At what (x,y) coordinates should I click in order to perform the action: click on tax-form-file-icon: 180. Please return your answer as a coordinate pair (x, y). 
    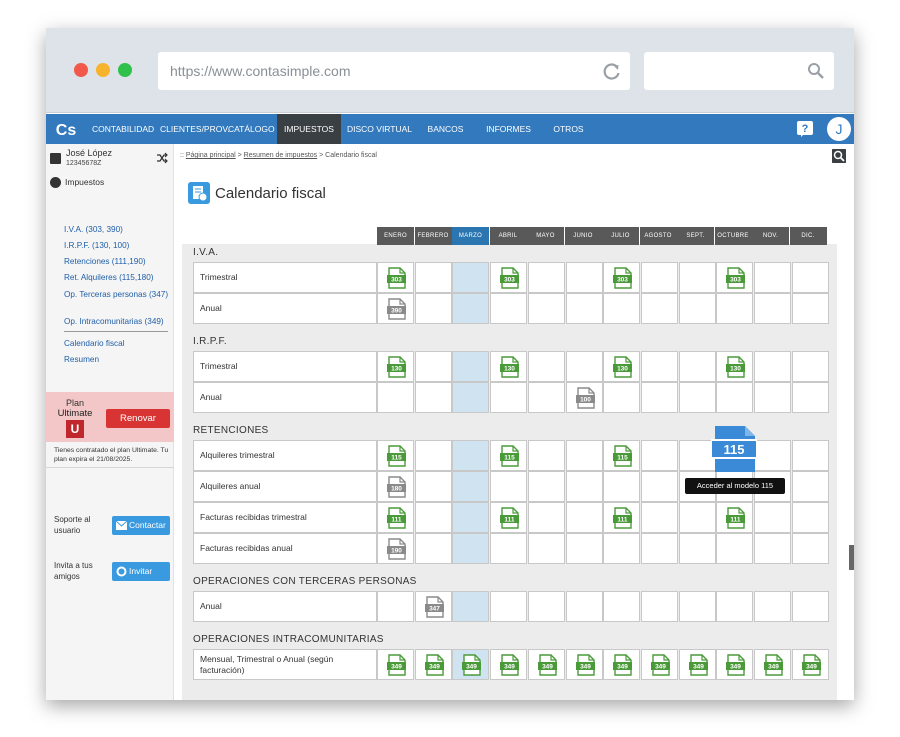
    Looking at the image, I should click on (396, 487).